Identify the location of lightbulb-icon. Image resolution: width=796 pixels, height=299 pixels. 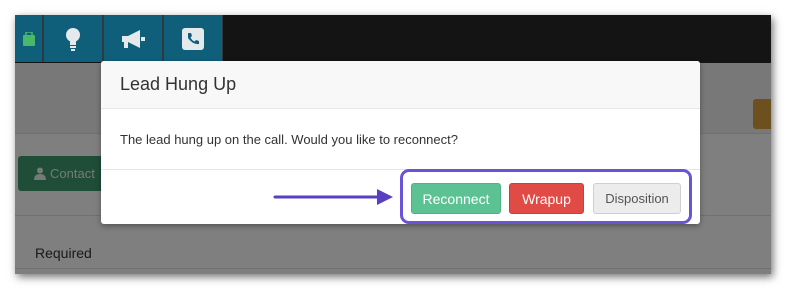
(73, 39).